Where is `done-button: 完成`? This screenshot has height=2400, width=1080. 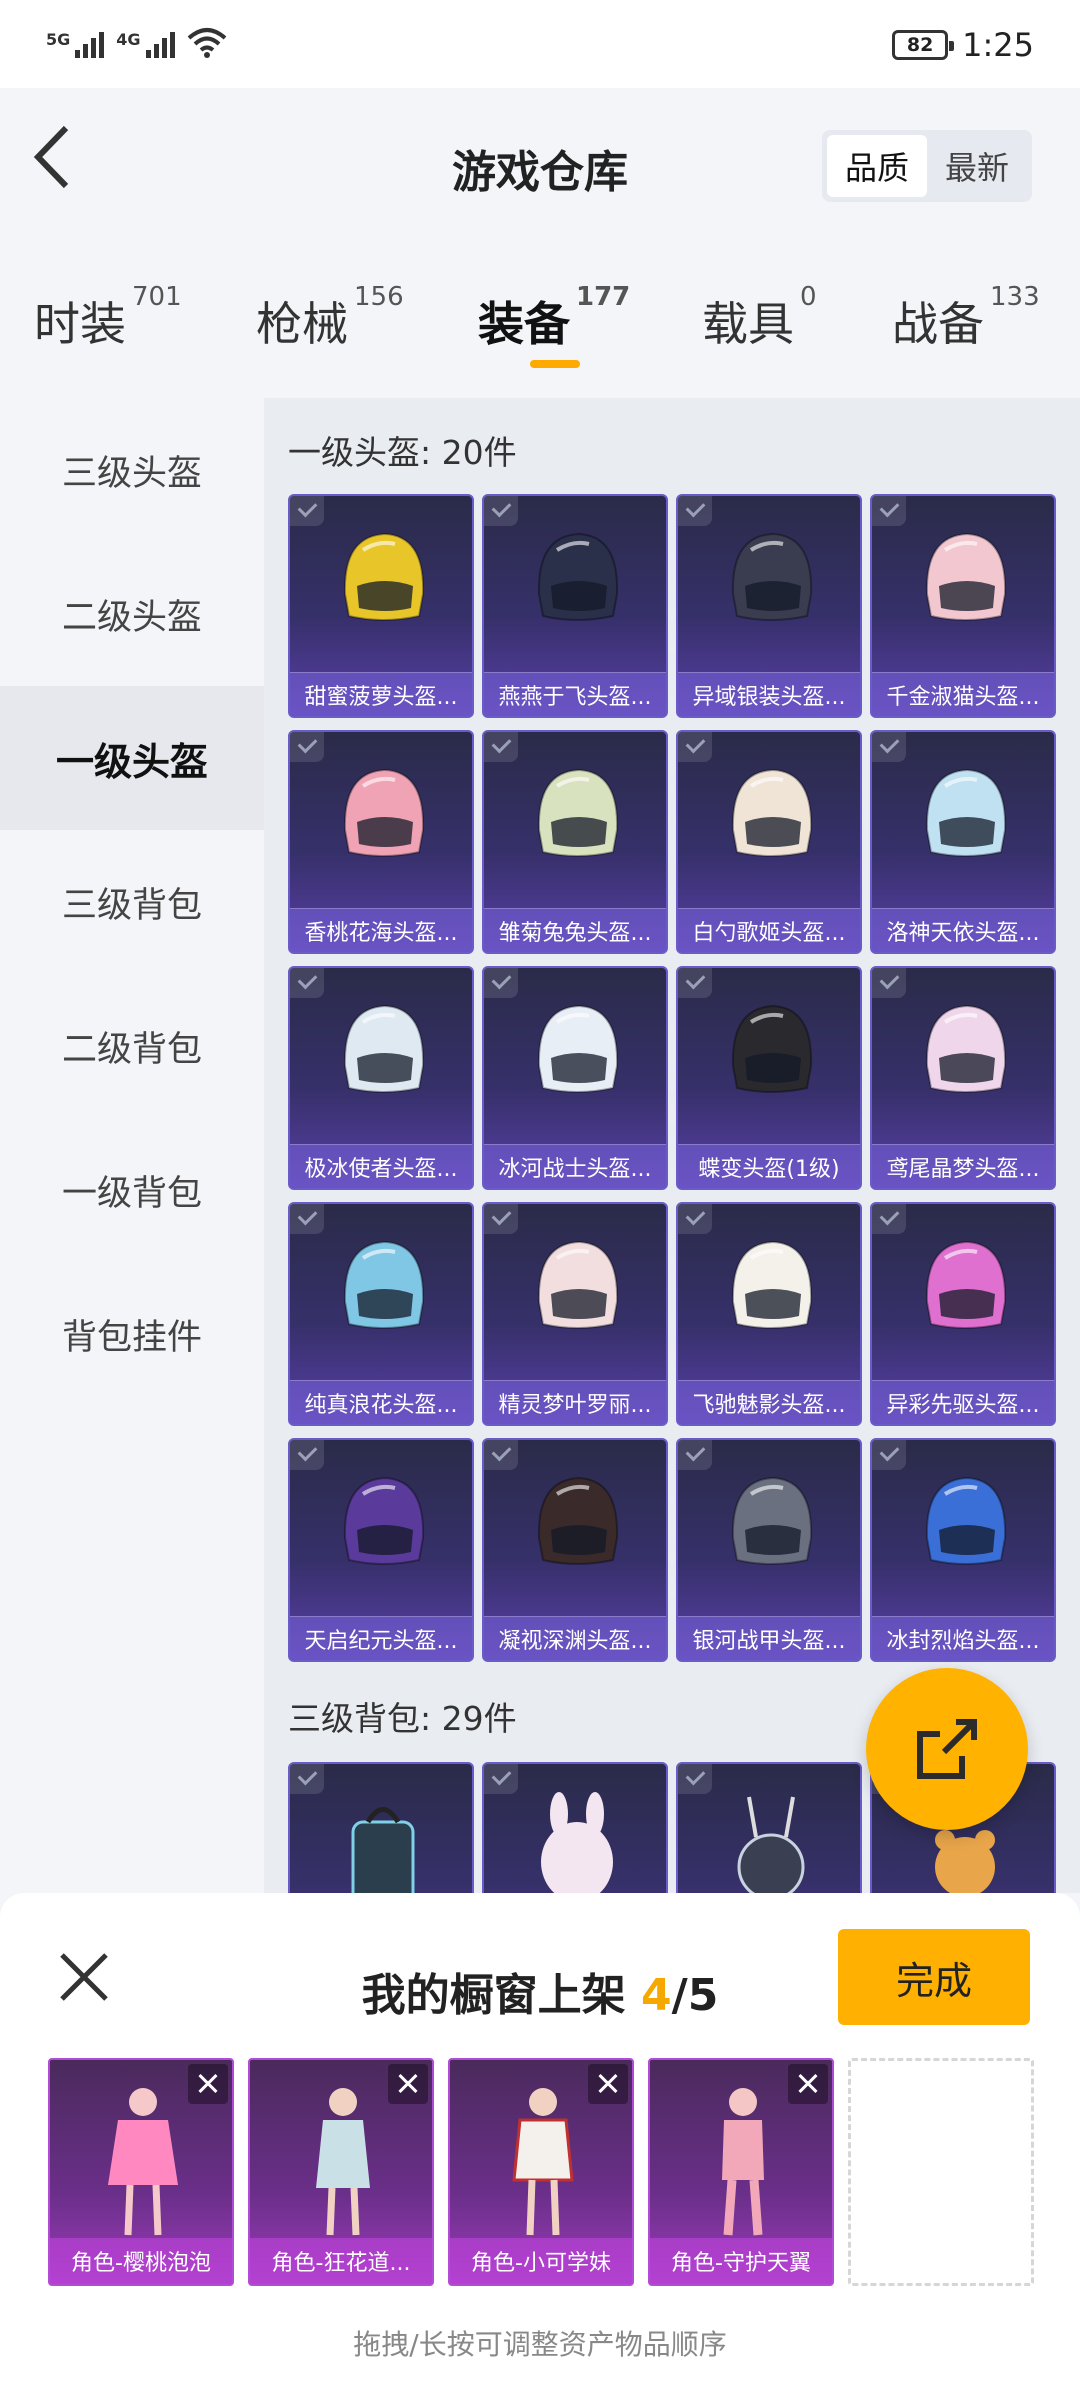
done-button: 完成 is located at coordinates (934, 1977).